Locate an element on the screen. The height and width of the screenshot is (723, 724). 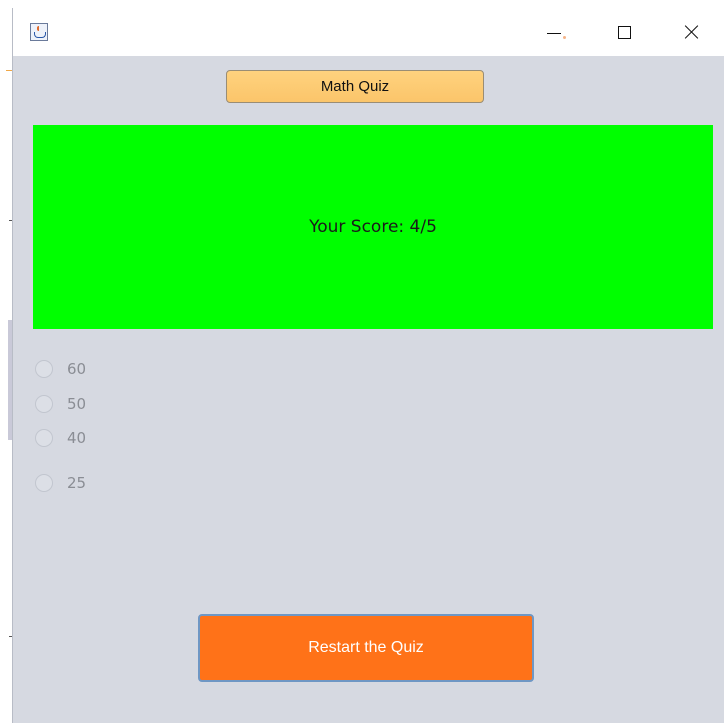
answer-option-label: 25 is located at coordinates (77, 483).